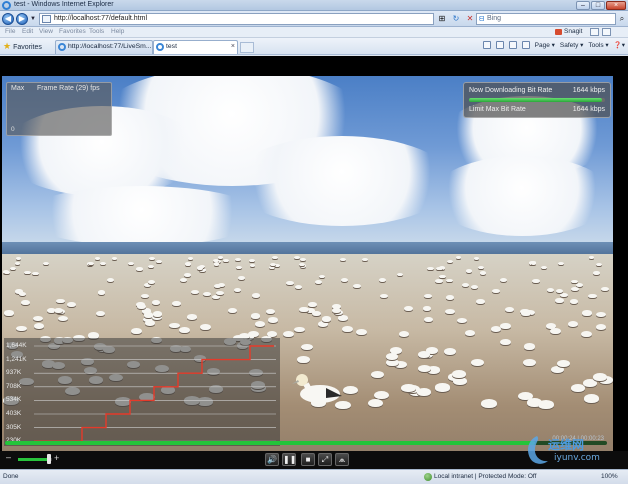  I want to click on refresh-icon: ↻, so click(456, 19).